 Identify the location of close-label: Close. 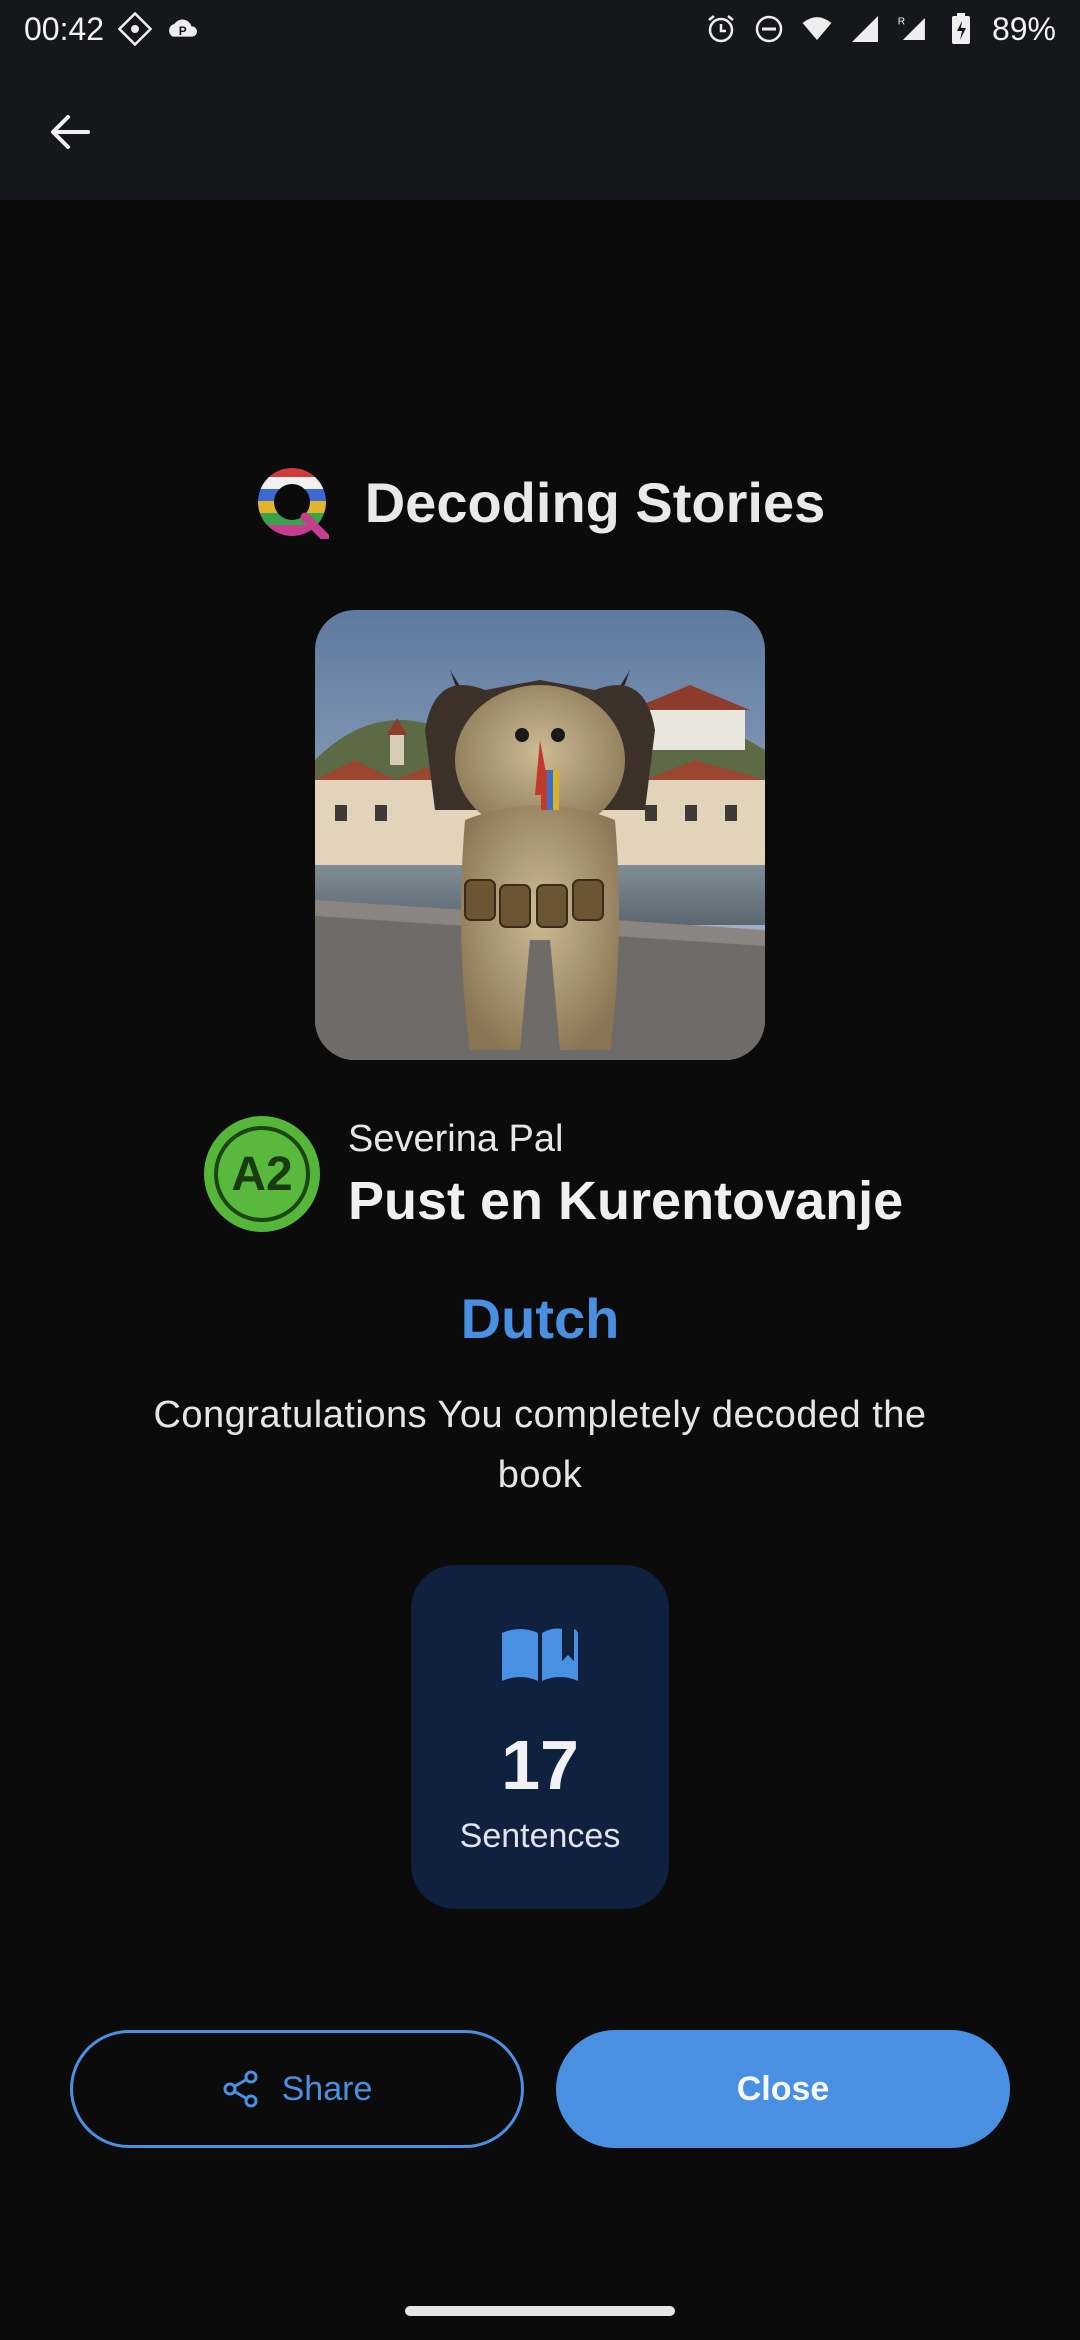
(783, 2088).